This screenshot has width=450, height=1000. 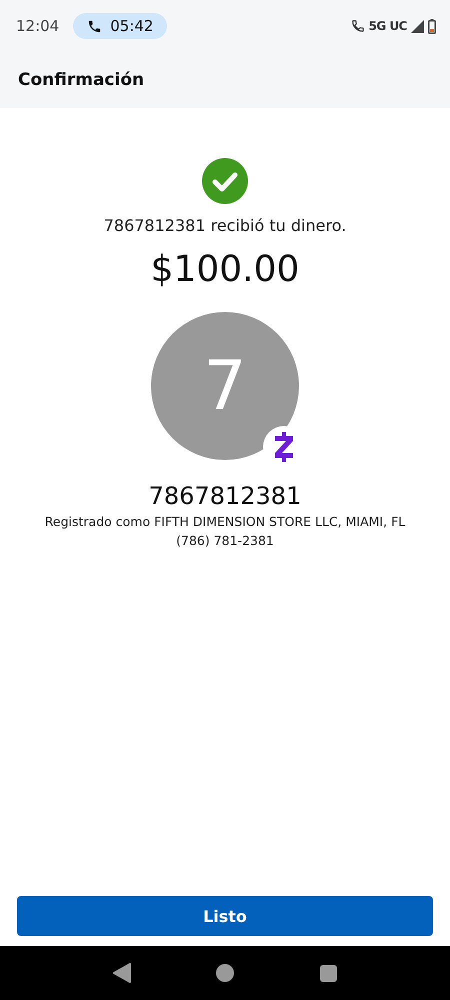 What do you see at coordinates (417, 26) in the screenshot?
I see `signal-icon` at bounding box center [417, 26].